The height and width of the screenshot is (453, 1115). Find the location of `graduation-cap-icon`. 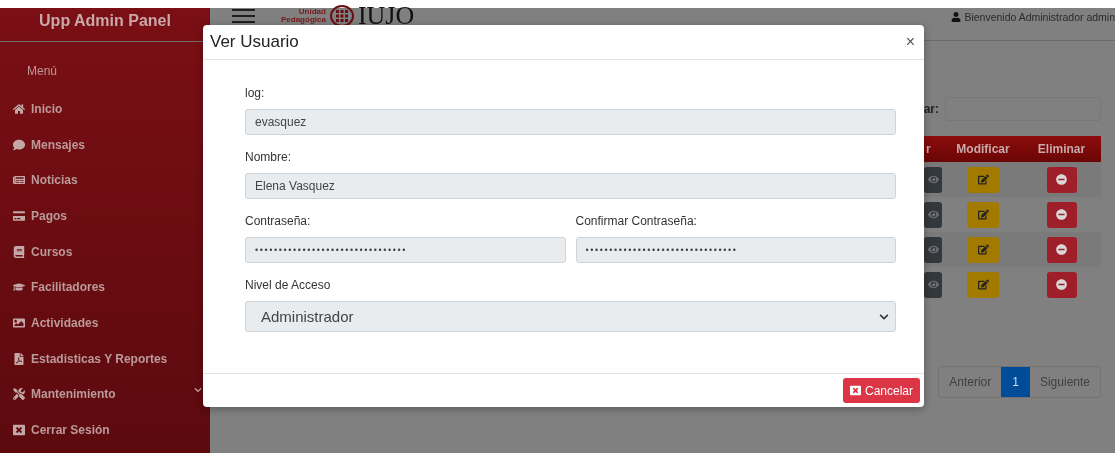

graduation-cap-icon is located at coordinates (19, 287).